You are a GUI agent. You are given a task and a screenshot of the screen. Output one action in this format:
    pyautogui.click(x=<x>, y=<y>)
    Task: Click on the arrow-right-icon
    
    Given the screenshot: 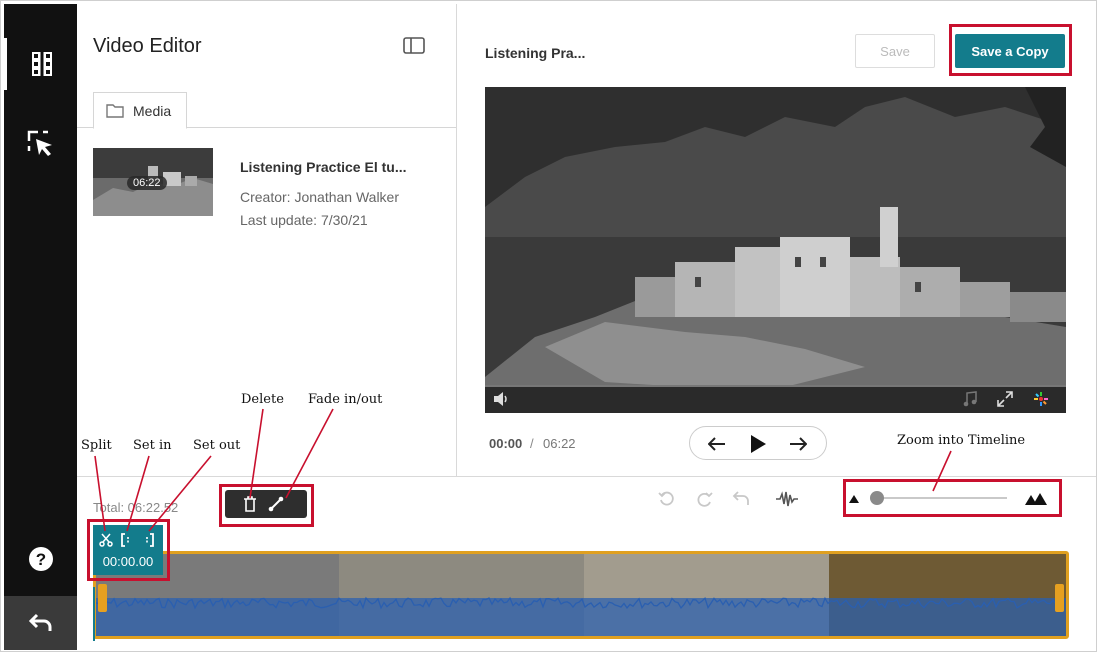 What is the action you would take?
    pyautogui.click(x=798, y=444)
    